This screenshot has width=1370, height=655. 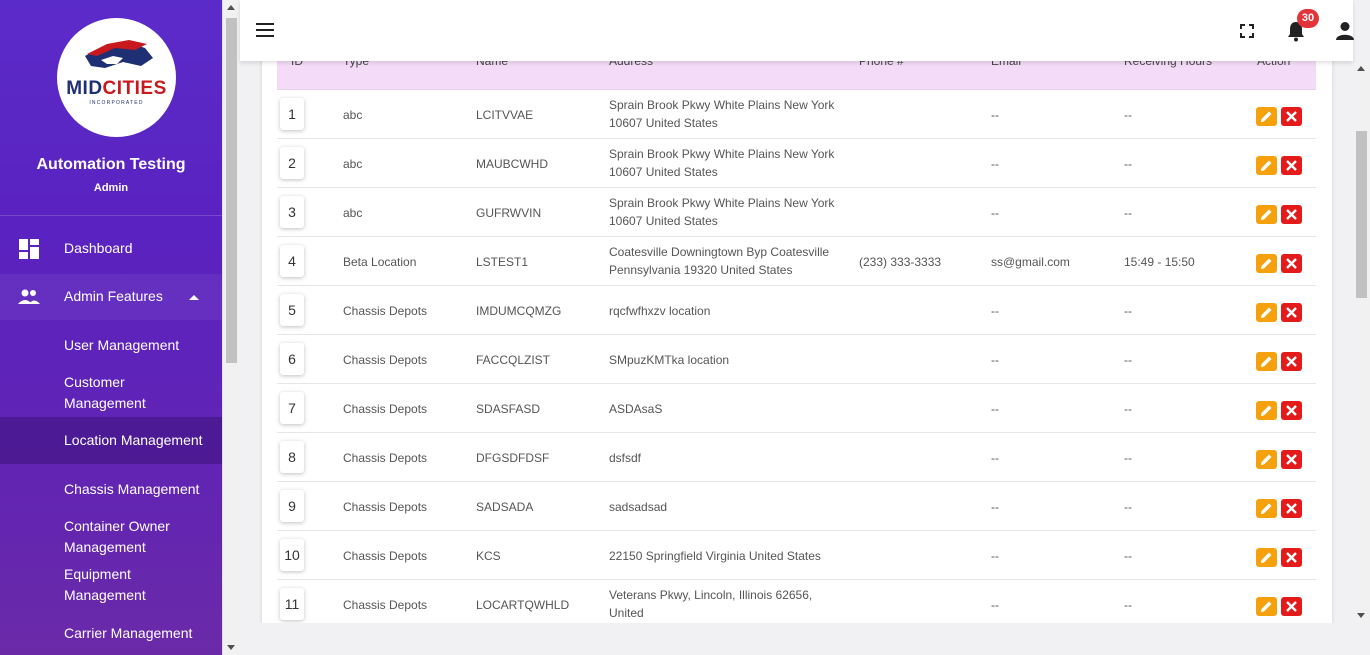 I want to click on sidebar-item-location-management: Location Management, so click(x=111, y=440).